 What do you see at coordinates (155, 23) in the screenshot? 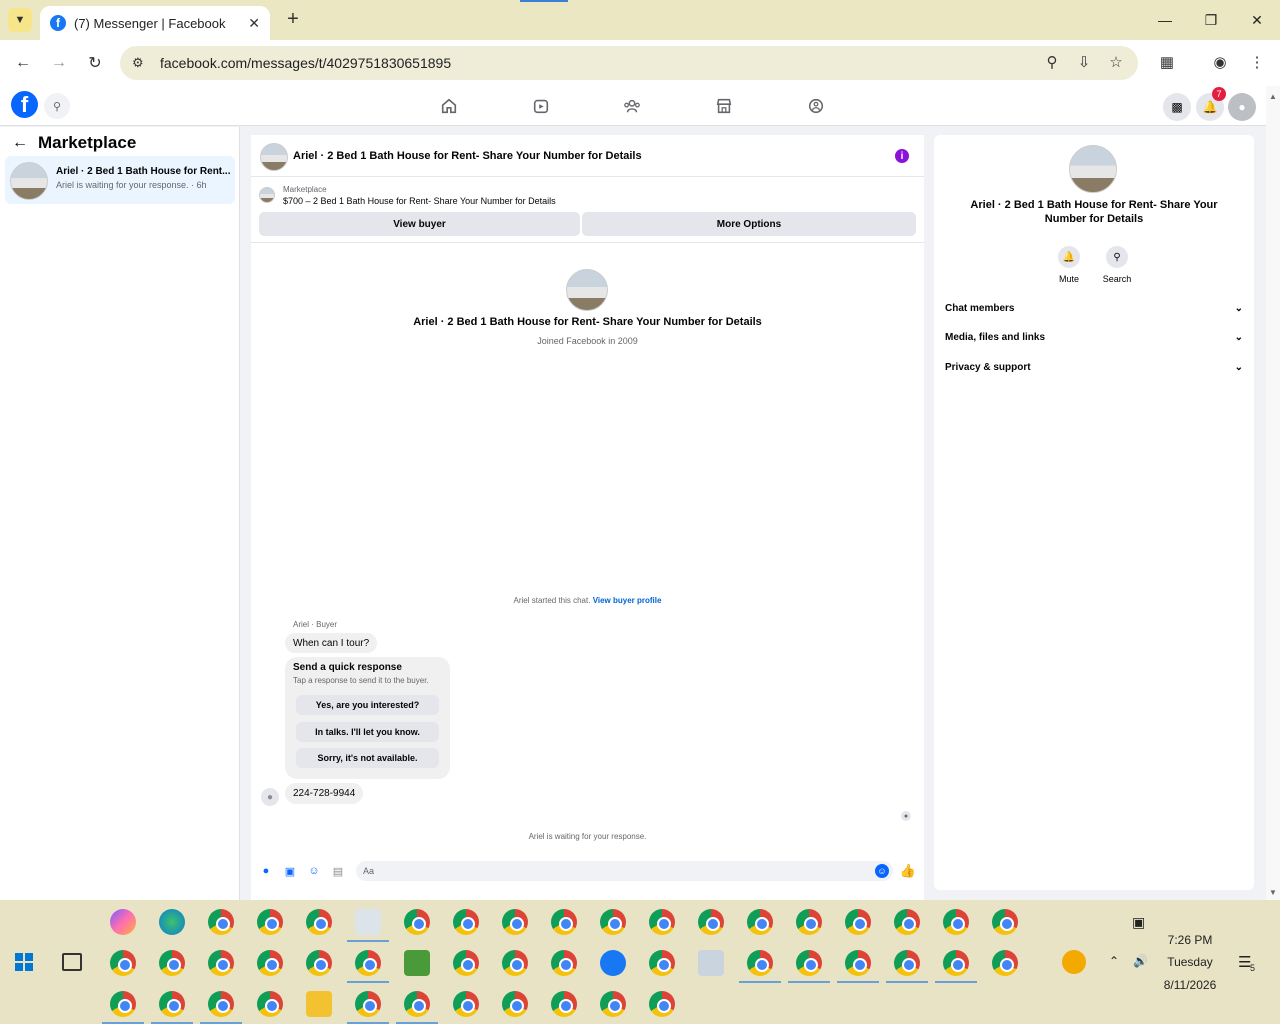
I see `browser-tab: f (7) Messenger | Facebook ✕` at bounding box center [155, 23].